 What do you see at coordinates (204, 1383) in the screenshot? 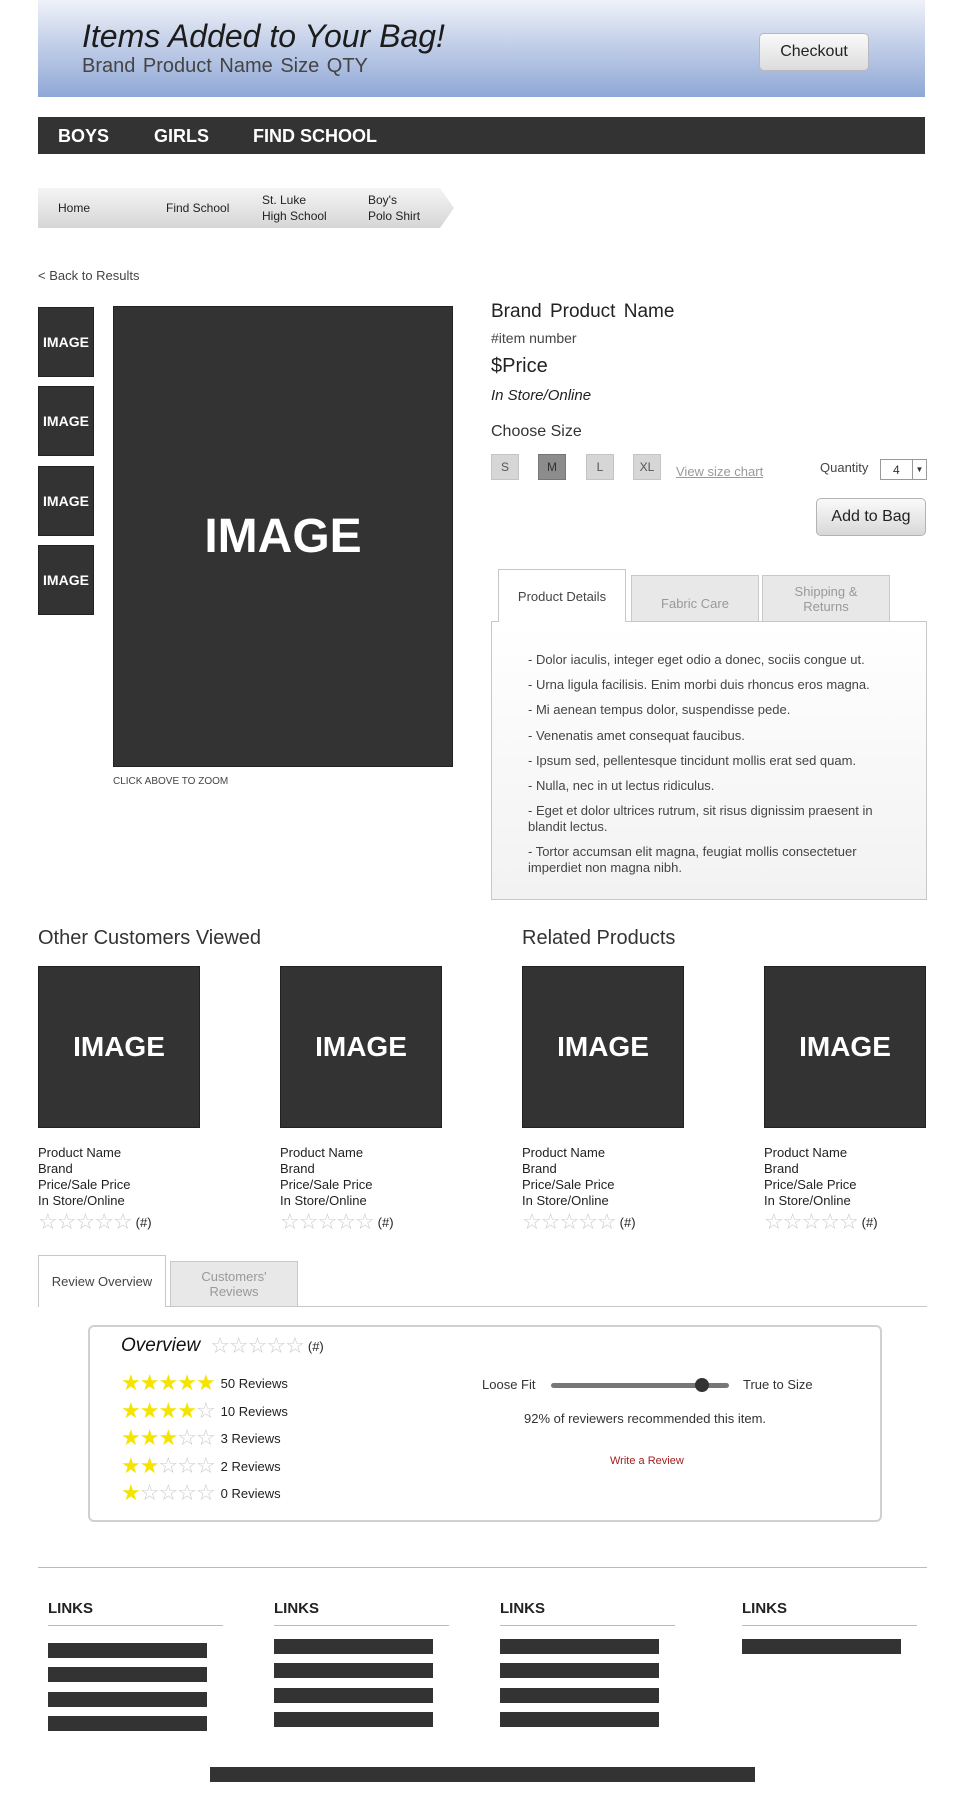
I see `rating-breakdown-row: ★★★★★ 50 Reviews` at bounding box center [204, 1383].